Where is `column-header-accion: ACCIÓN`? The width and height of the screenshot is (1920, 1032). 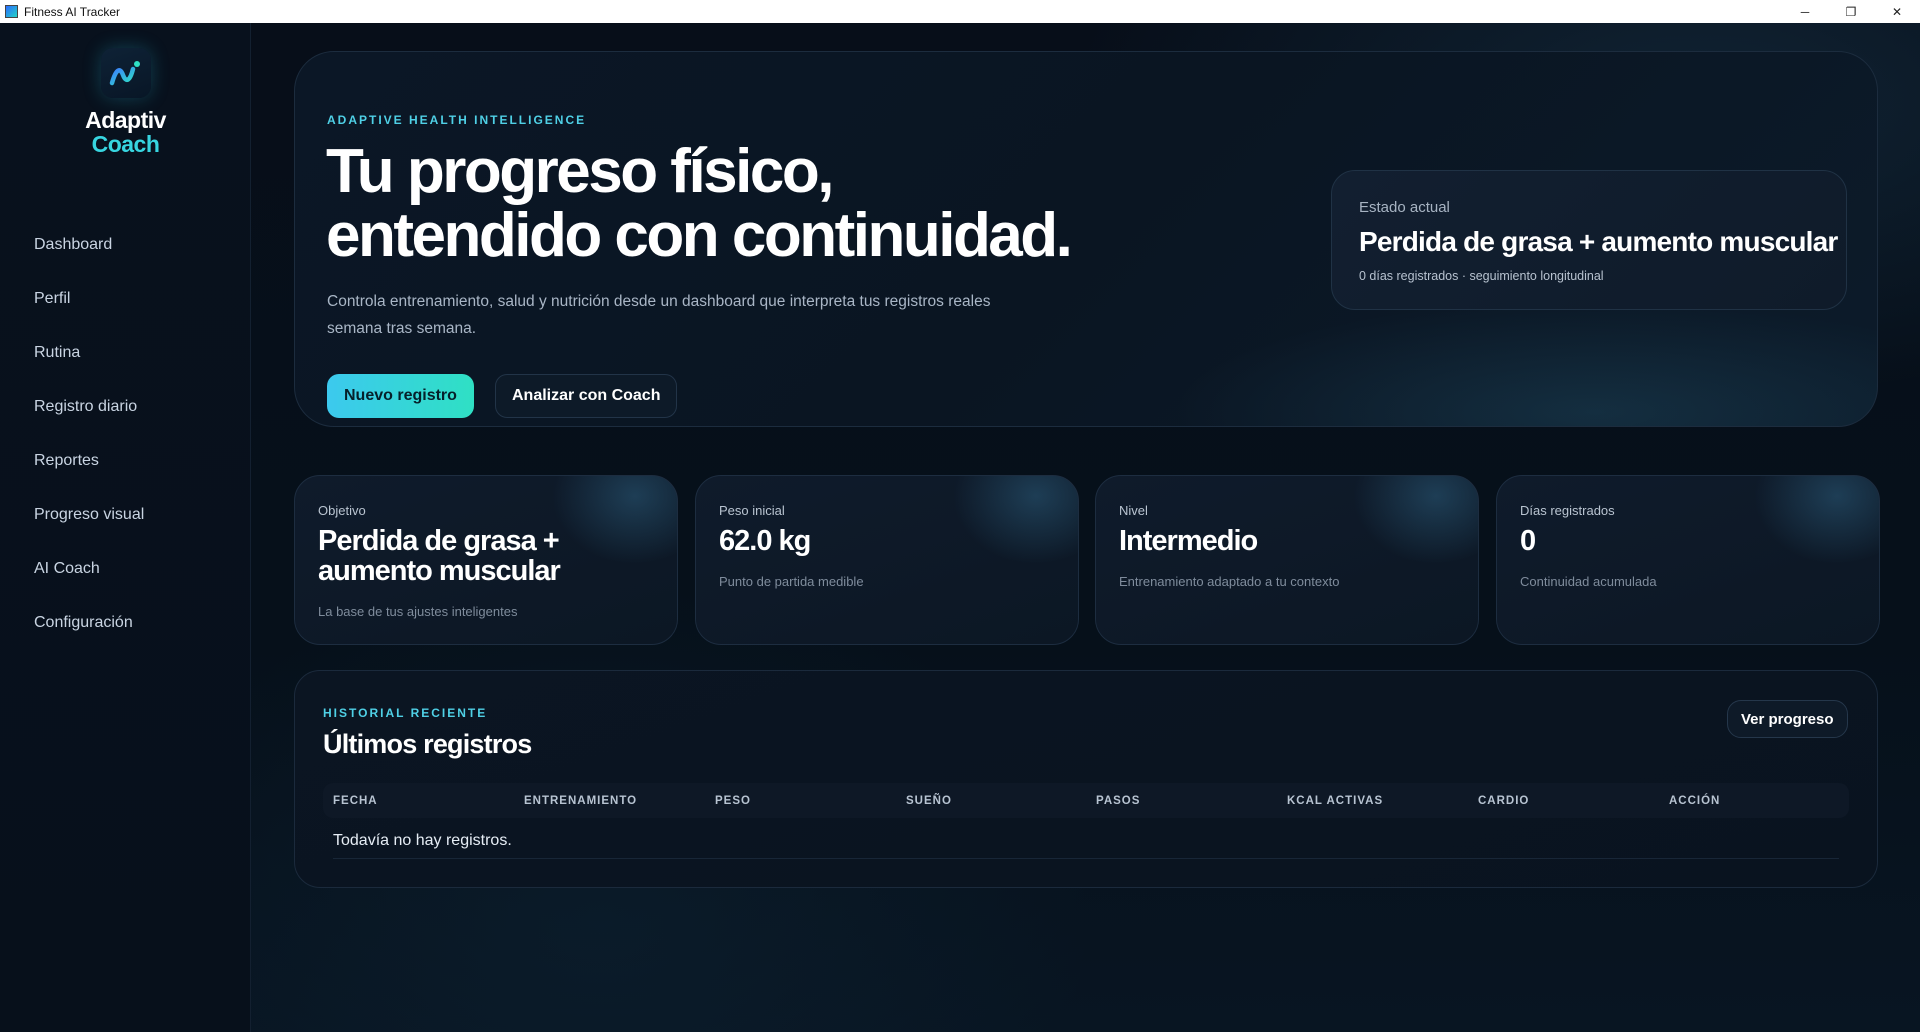
column-header-accion: ACCIÓN is located at coordinates (1694, 800).